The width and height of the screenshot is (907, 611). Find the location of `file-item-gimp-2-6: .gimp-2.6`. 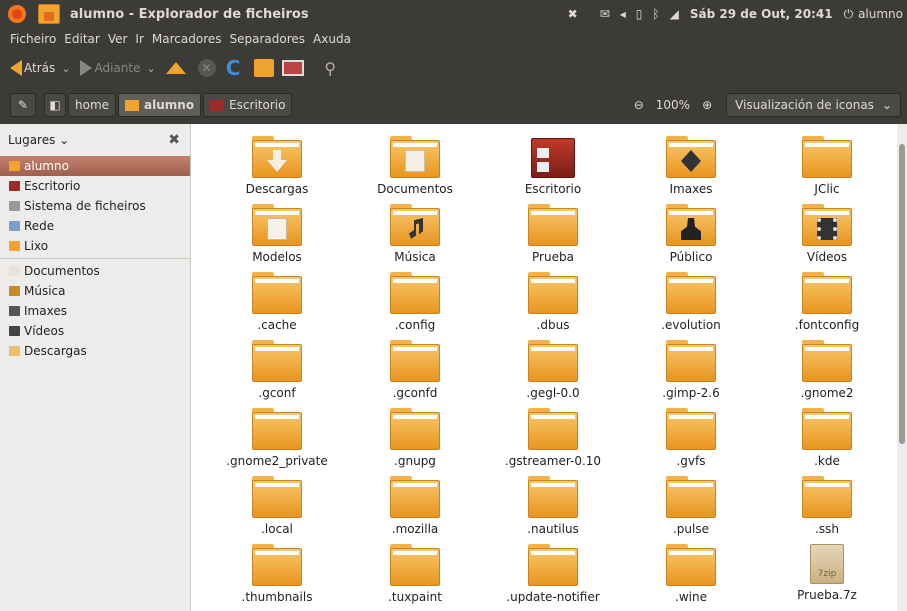

file-item-gimp-2-6: .gimp-2.6 is located at coordinates (691, 374).